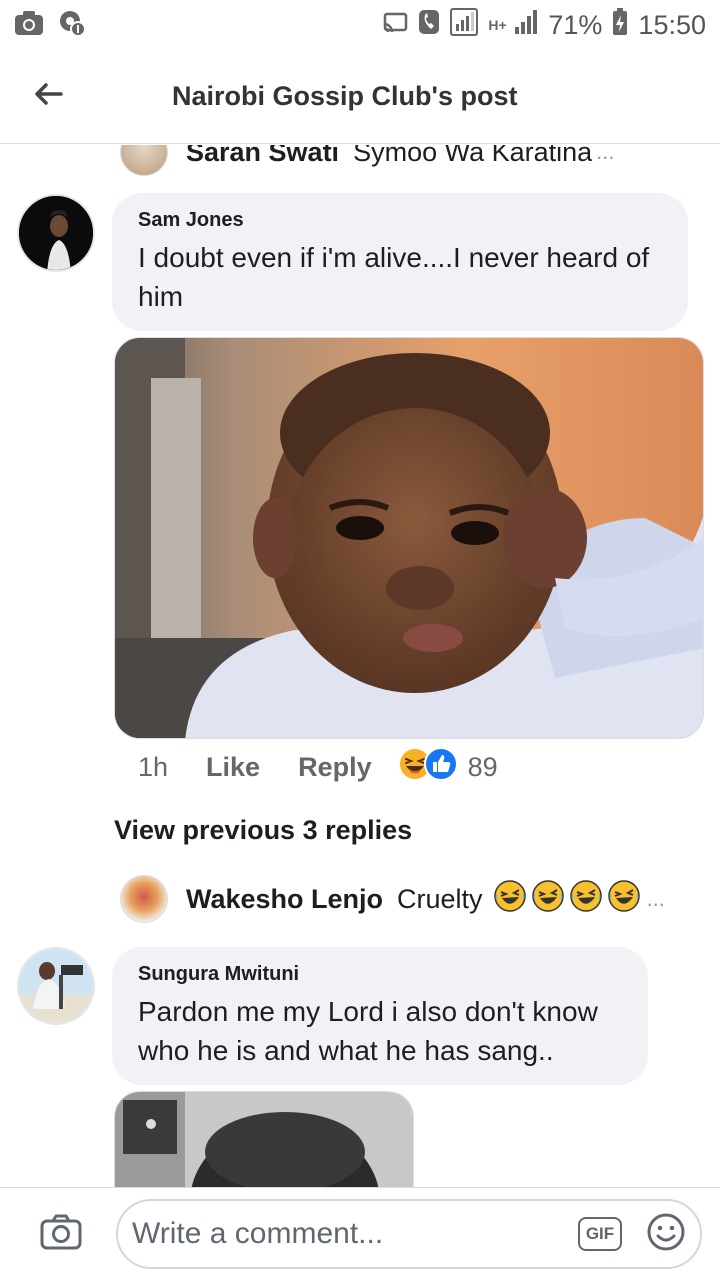 Image resolution: width=720 pixels, height=1280 pixels. I want to click on reactions-summary: 89, so click(447, 767).